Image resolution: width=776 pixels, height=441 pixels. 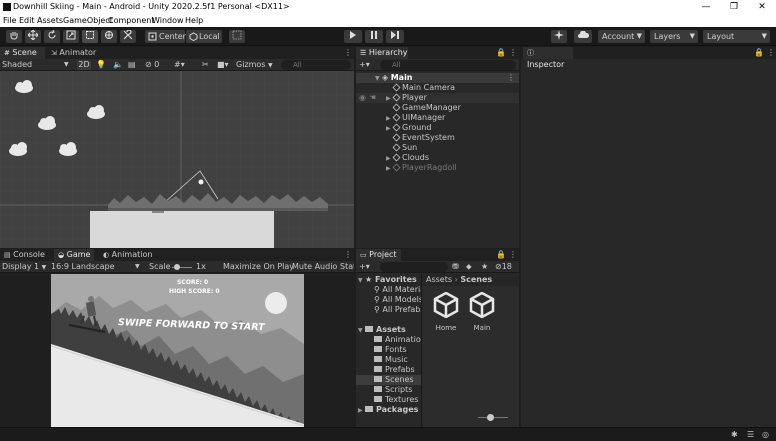 What do you see at coordinates (131, 20) in the screenshot?
I see `menu-component: Component` at bounding box center [131, 20].